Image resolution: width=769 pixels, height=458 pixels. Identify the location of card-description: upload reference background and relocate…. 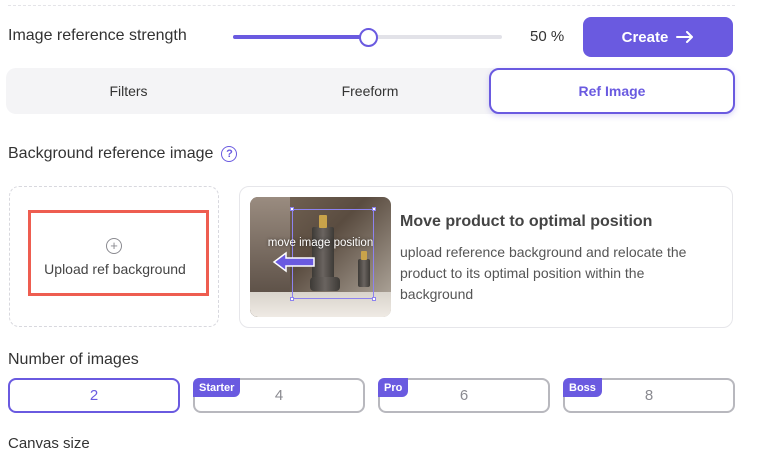
(543, 273).